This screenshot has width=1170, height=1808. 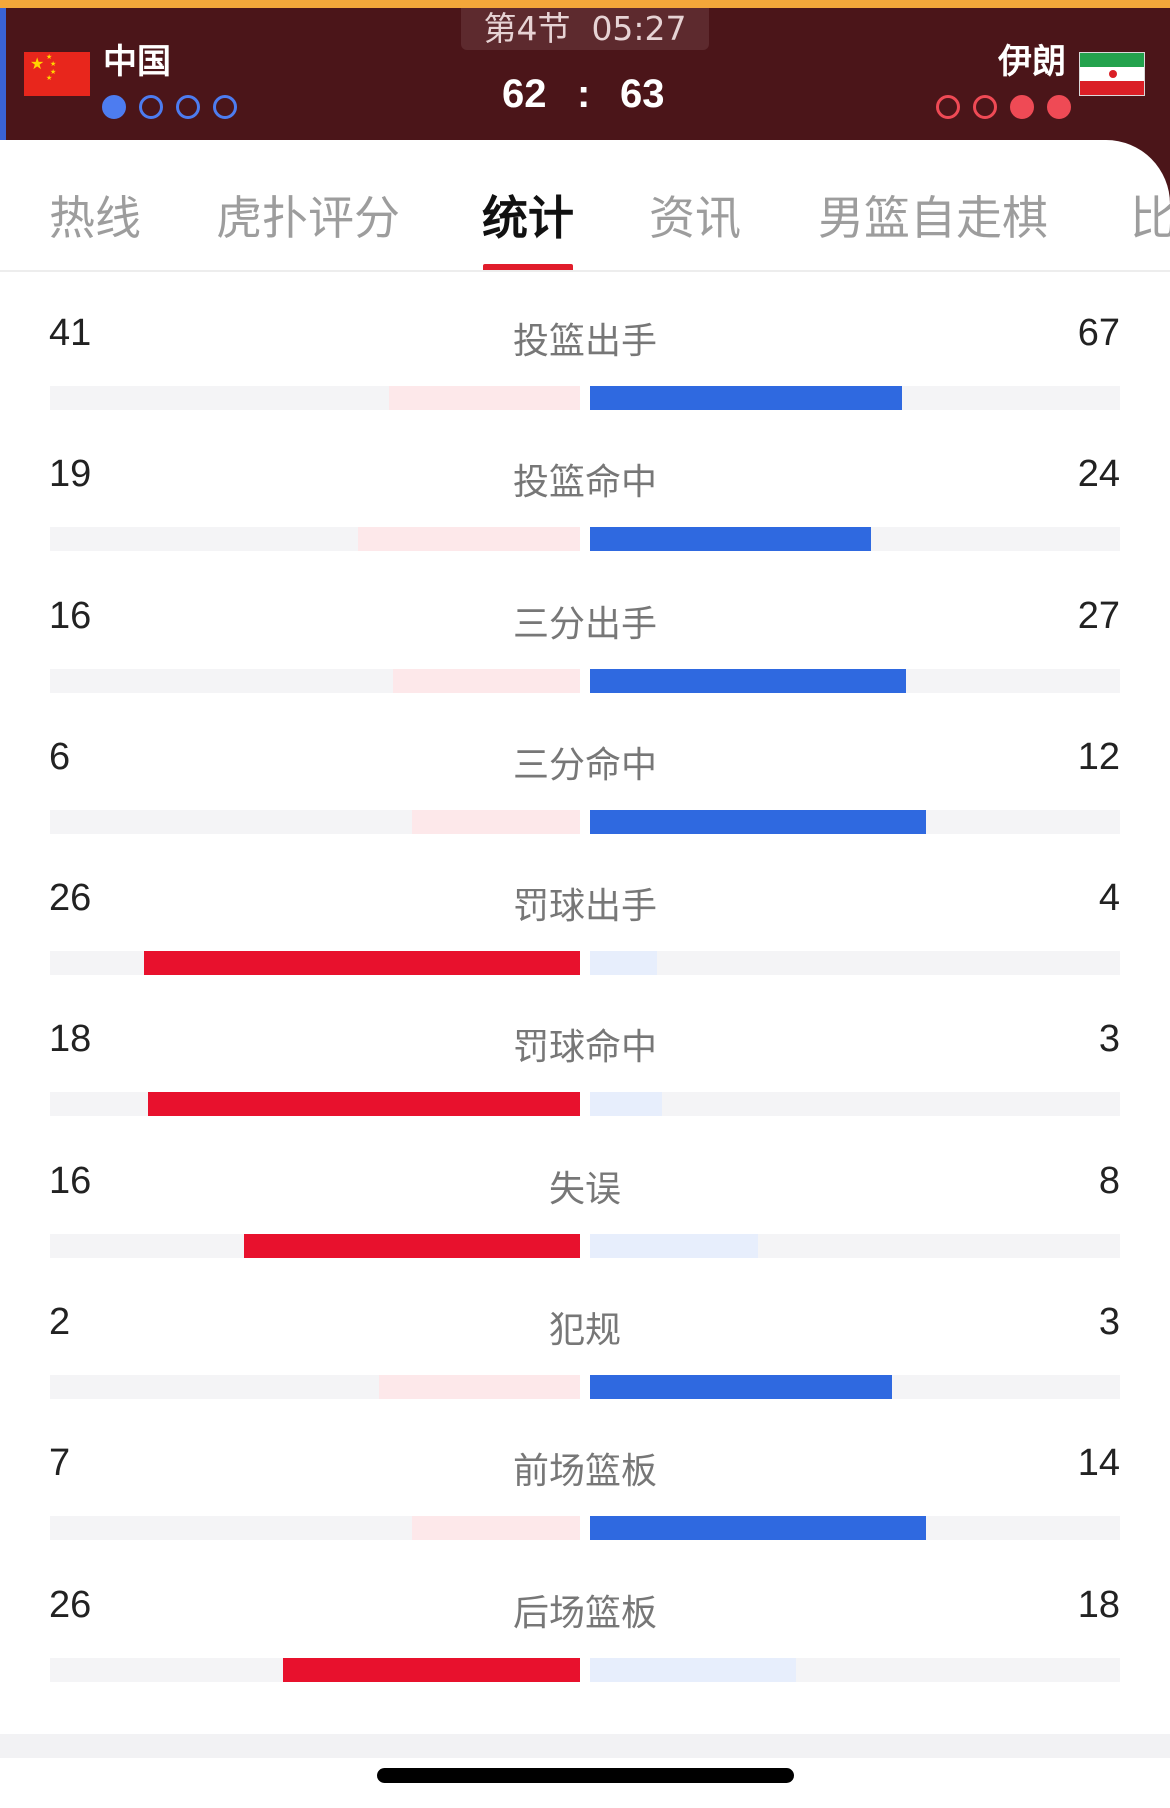 I want to click on tab-autochess: 男篮自走棋, so click(x=933, y=215).